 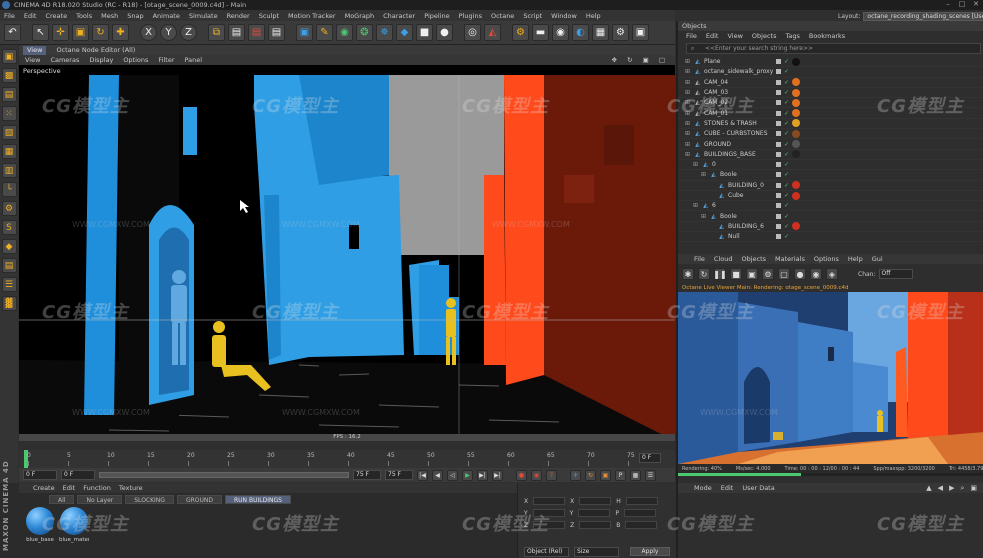 What do you see at coordinates (367, 475) in the screenshot?
I see `end-frame-field: 75 F` at bounding box center [367, 475].